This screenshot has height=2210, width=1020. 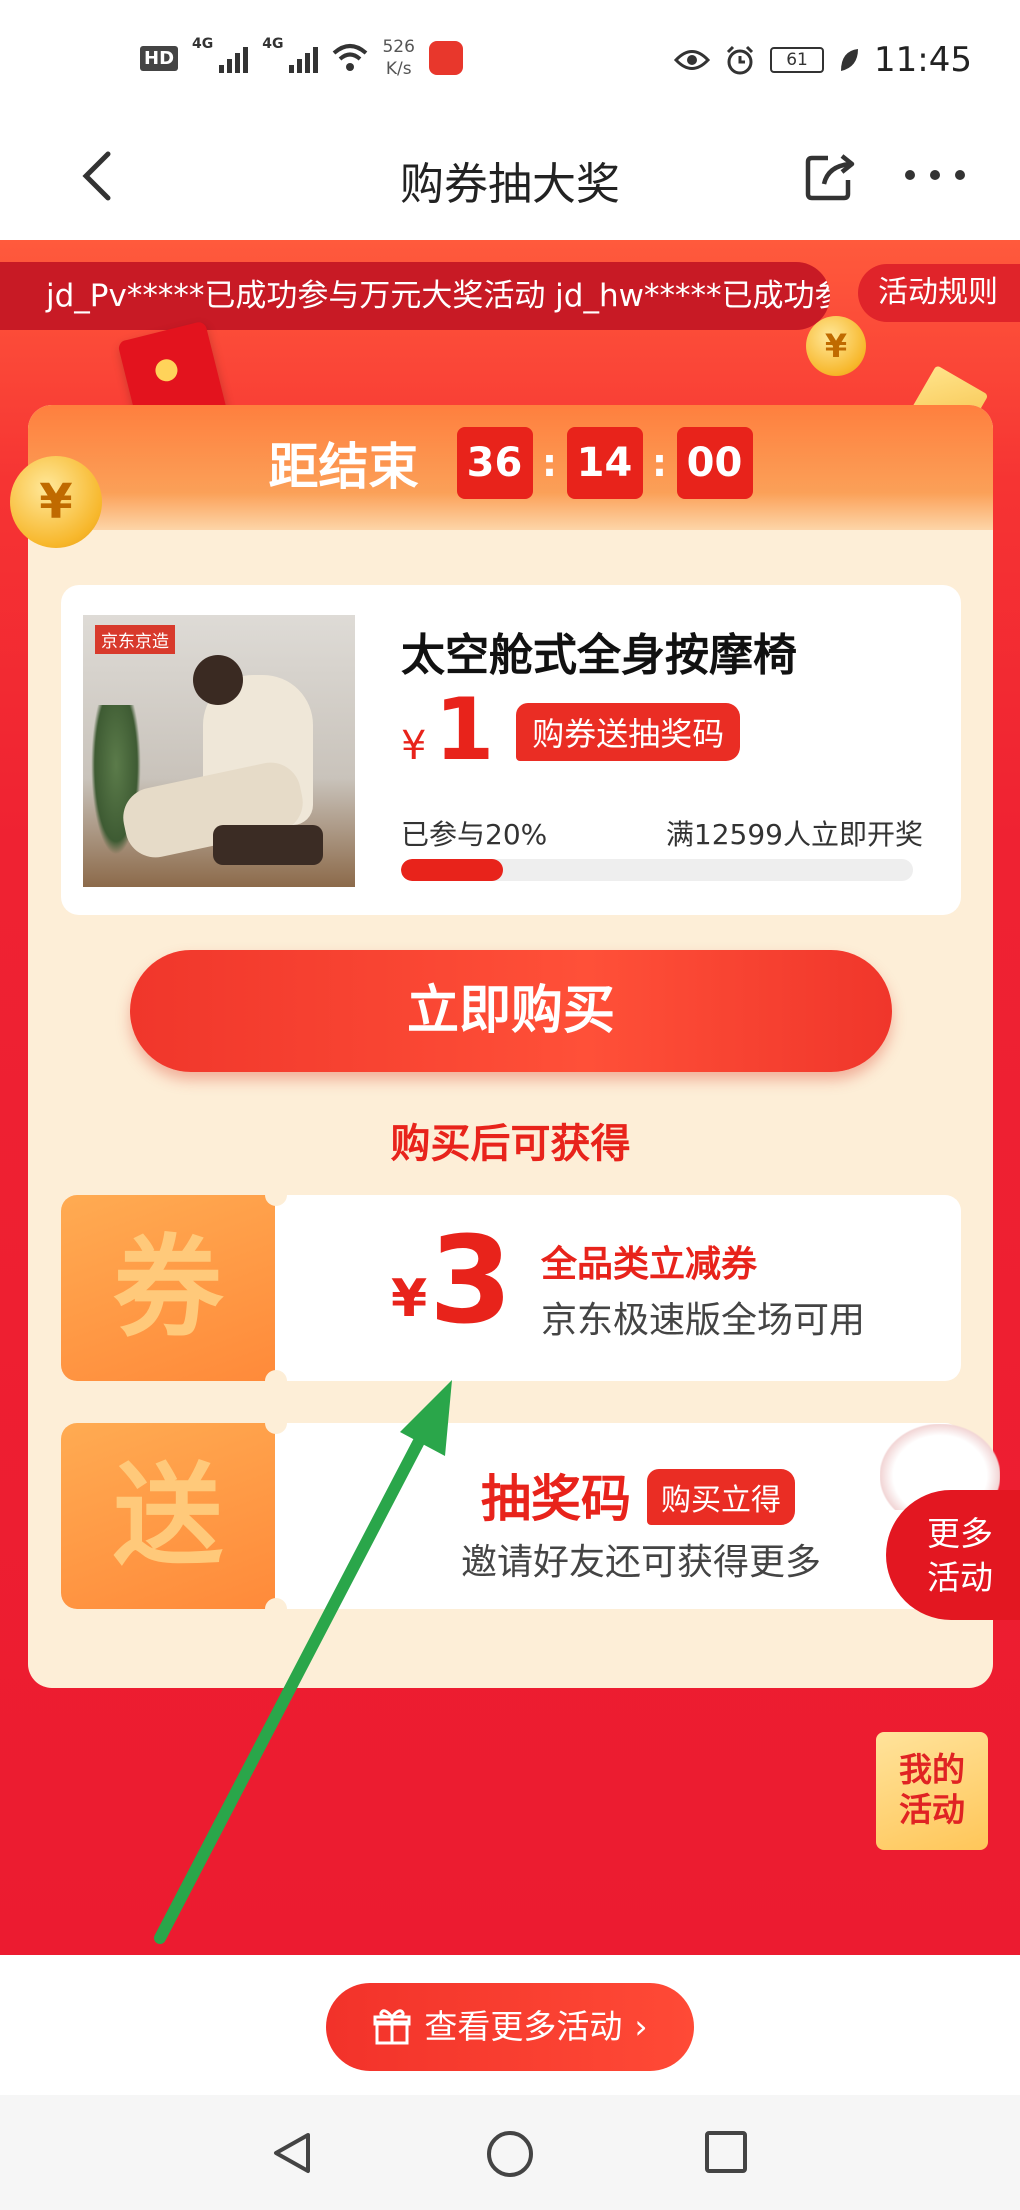 I want to click on share-icon, so click(x=830, y=176).